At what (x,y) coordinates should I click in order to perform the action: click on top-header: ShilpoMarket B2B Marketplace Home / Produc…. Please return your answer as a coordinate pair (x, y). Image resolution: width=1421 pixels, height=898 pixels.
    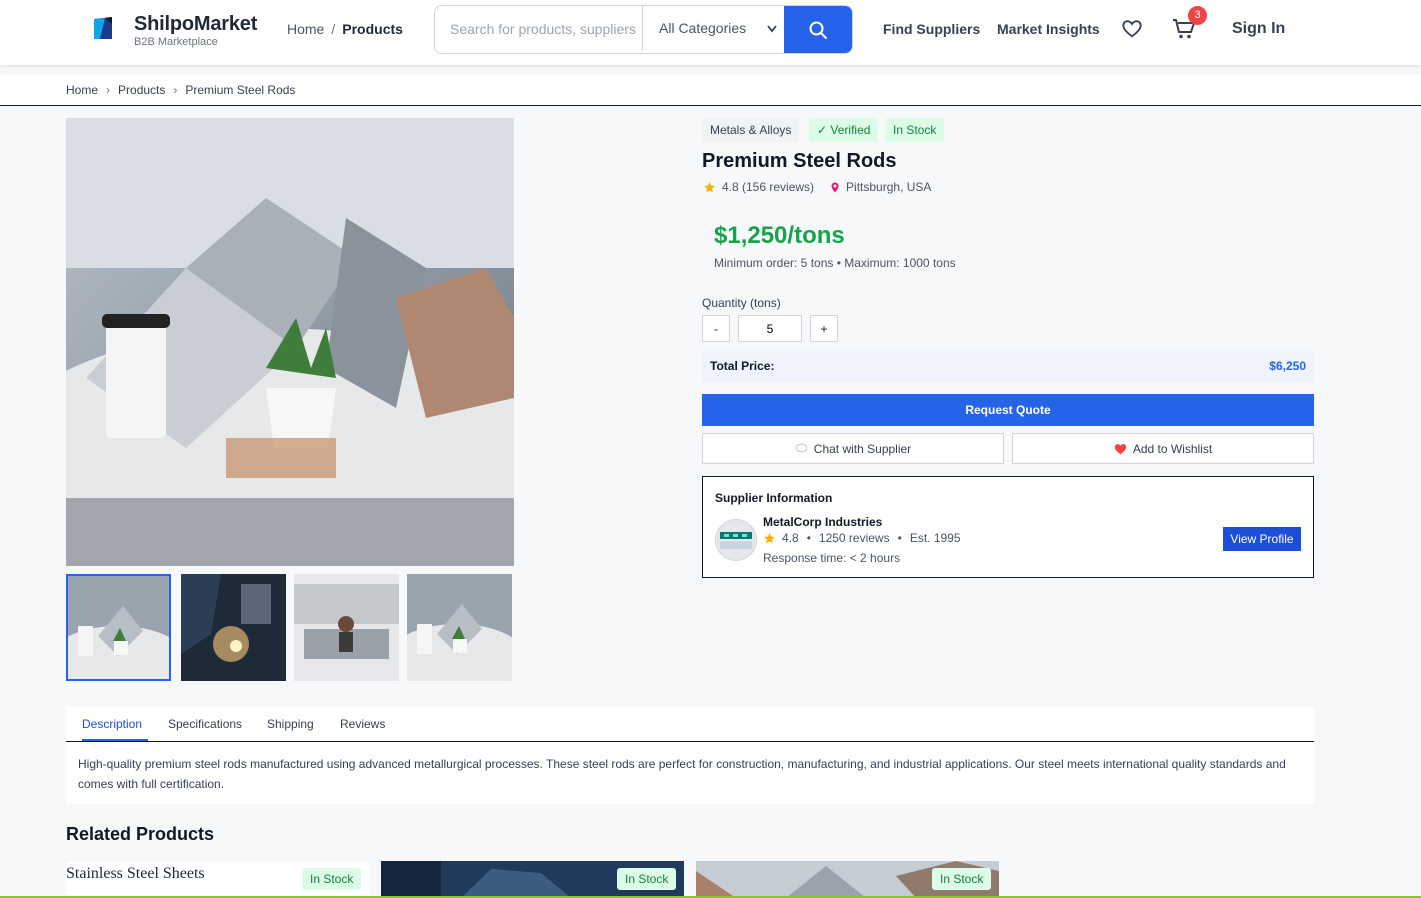
    Looking at the image, I should click on (710, 32).